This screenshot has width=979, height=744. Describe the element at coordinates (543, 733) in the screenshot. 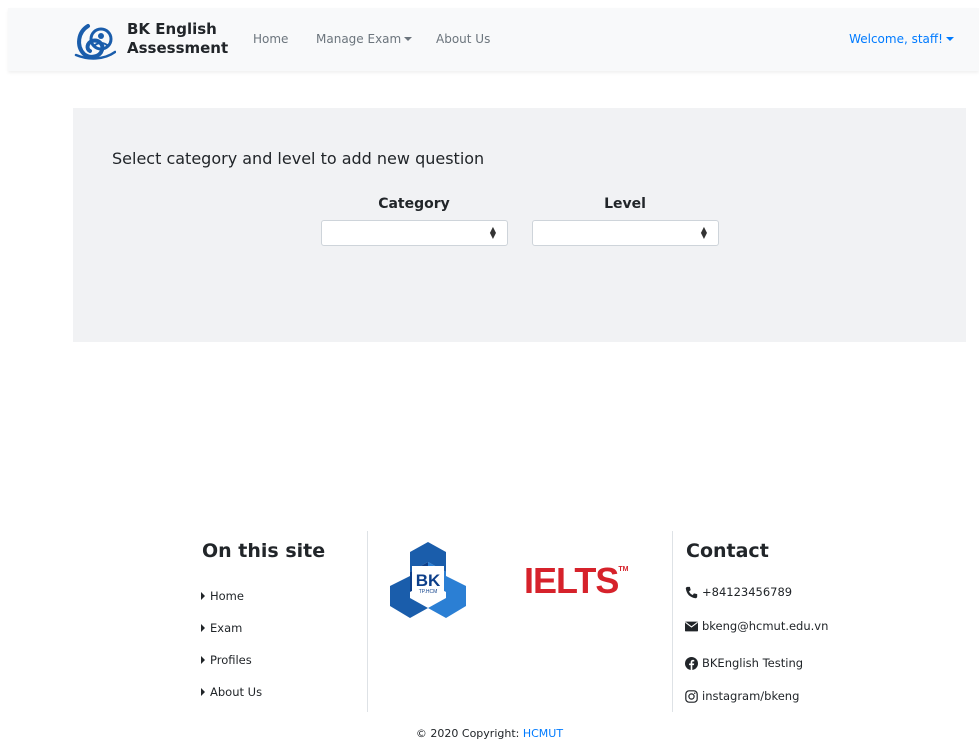

I see `copyright-link: HCMUT` at that location.